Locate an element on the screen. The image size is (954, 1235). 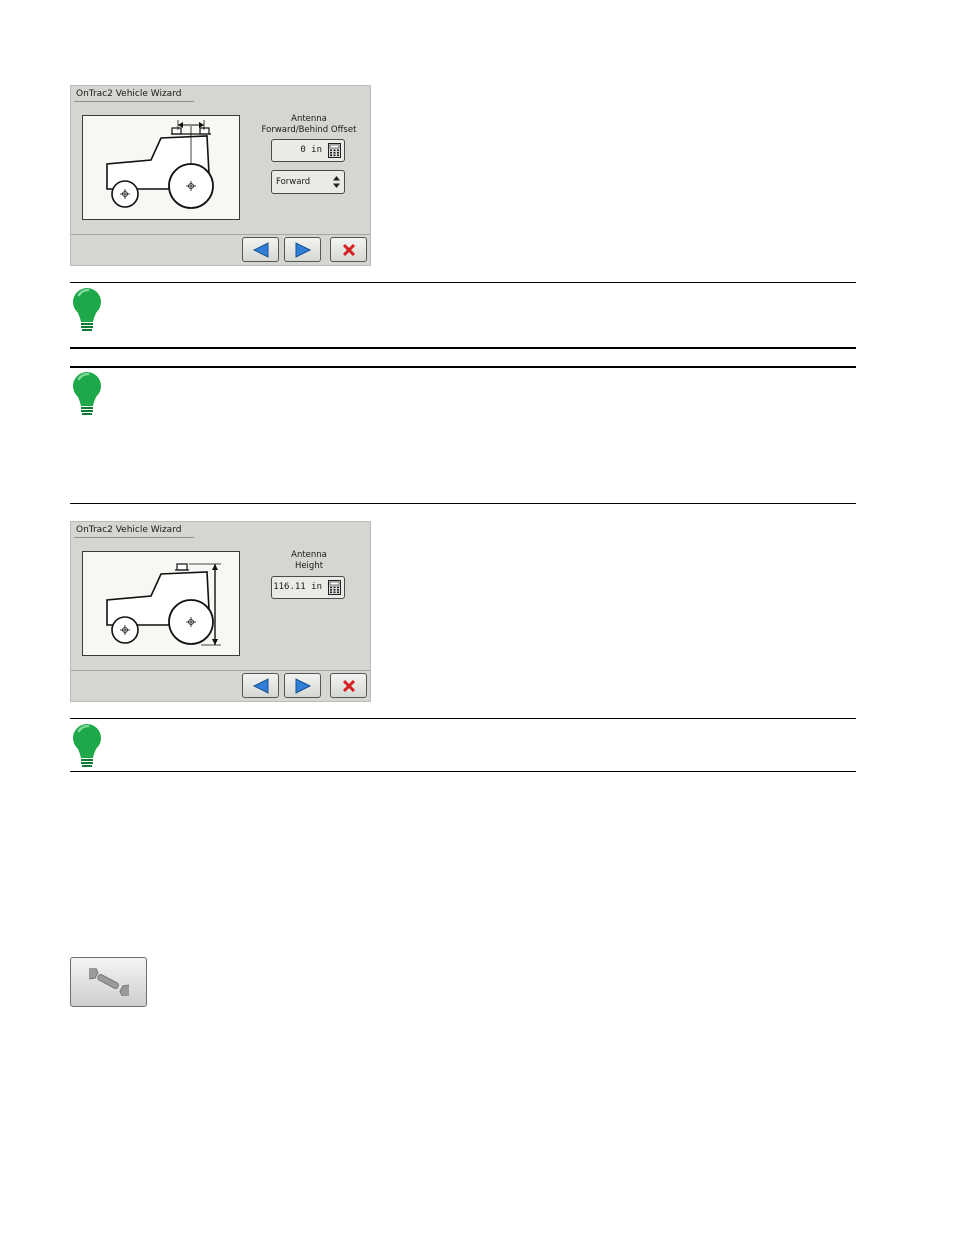
height-value: 116.11 in is located at coordinates (297, 587).